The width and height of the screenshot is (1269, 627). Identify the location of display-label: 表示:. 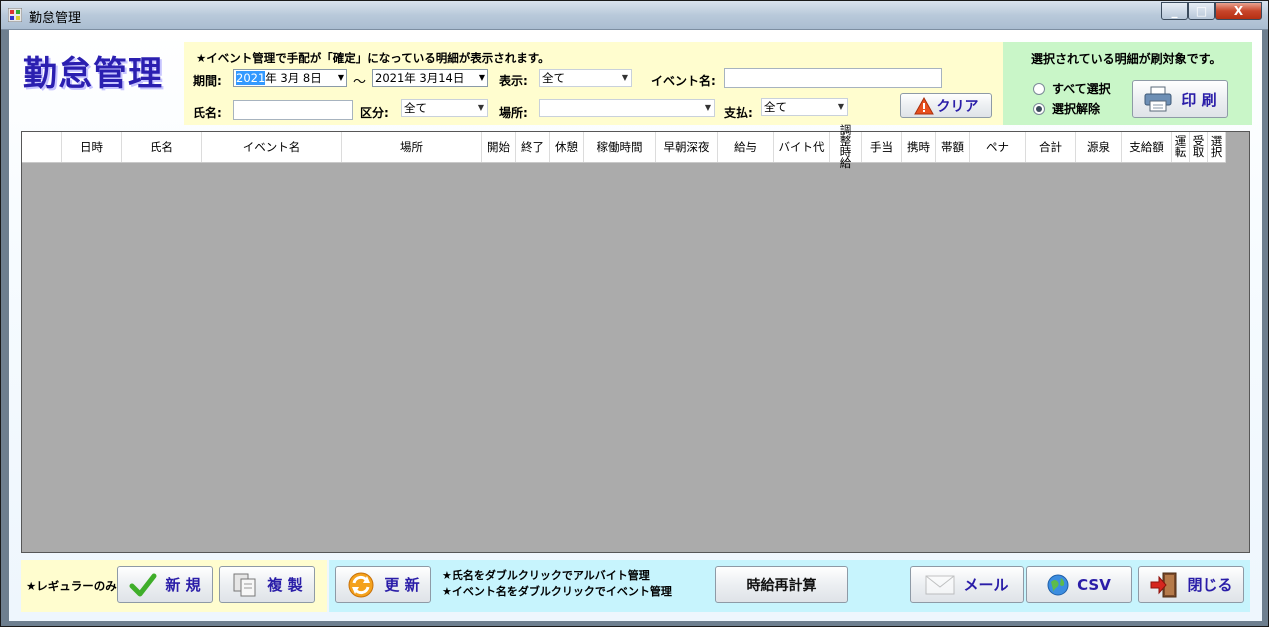
(513, 81).